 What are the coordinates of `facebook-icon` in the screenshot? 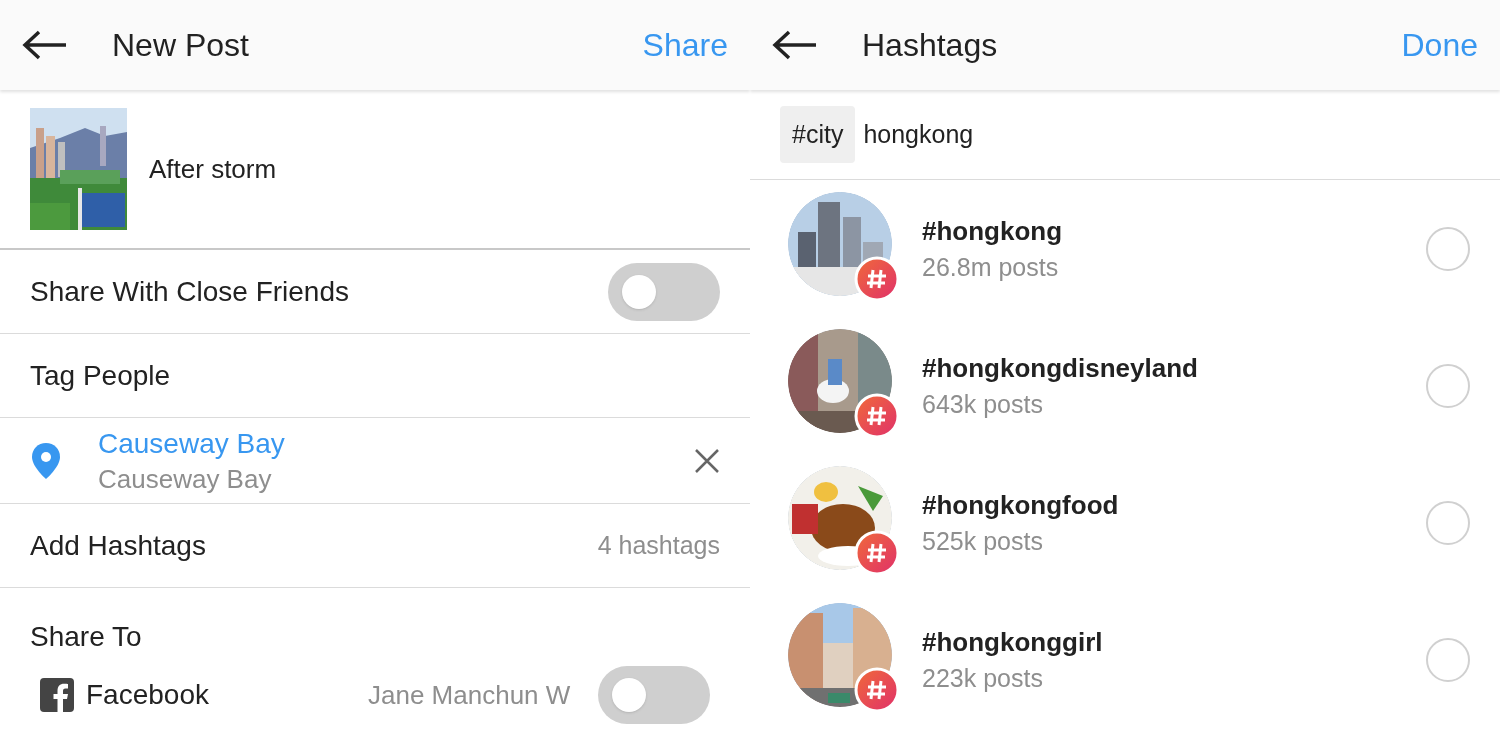 It's located at (57, 695).